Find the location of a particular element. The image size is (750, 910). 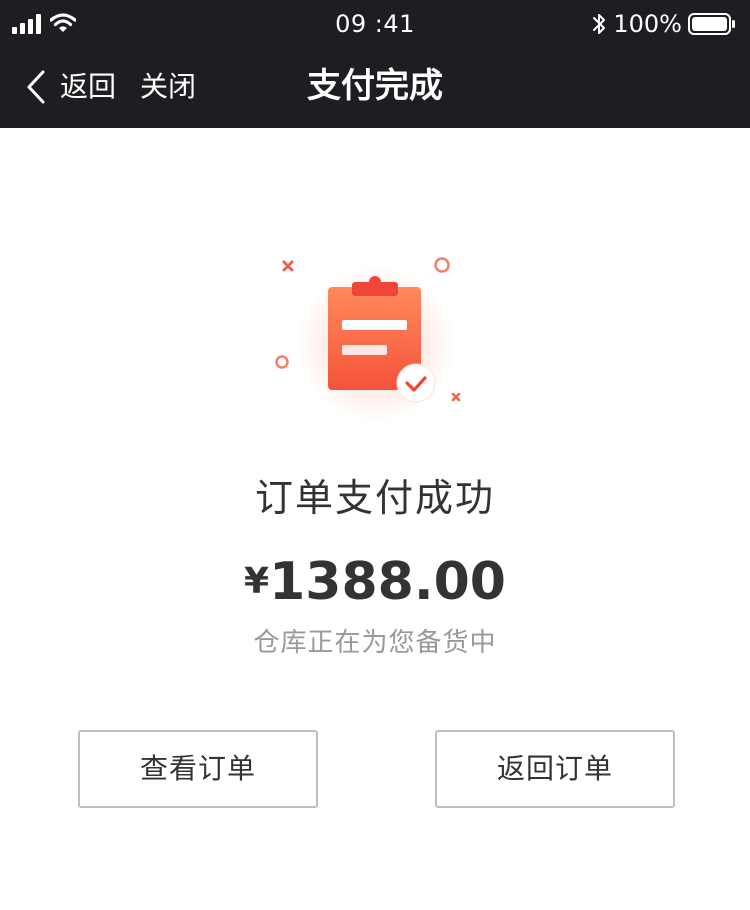

top-bar: 09 :41 100% 返回 关闭 支付完成 is located at coordinates (375, 64).